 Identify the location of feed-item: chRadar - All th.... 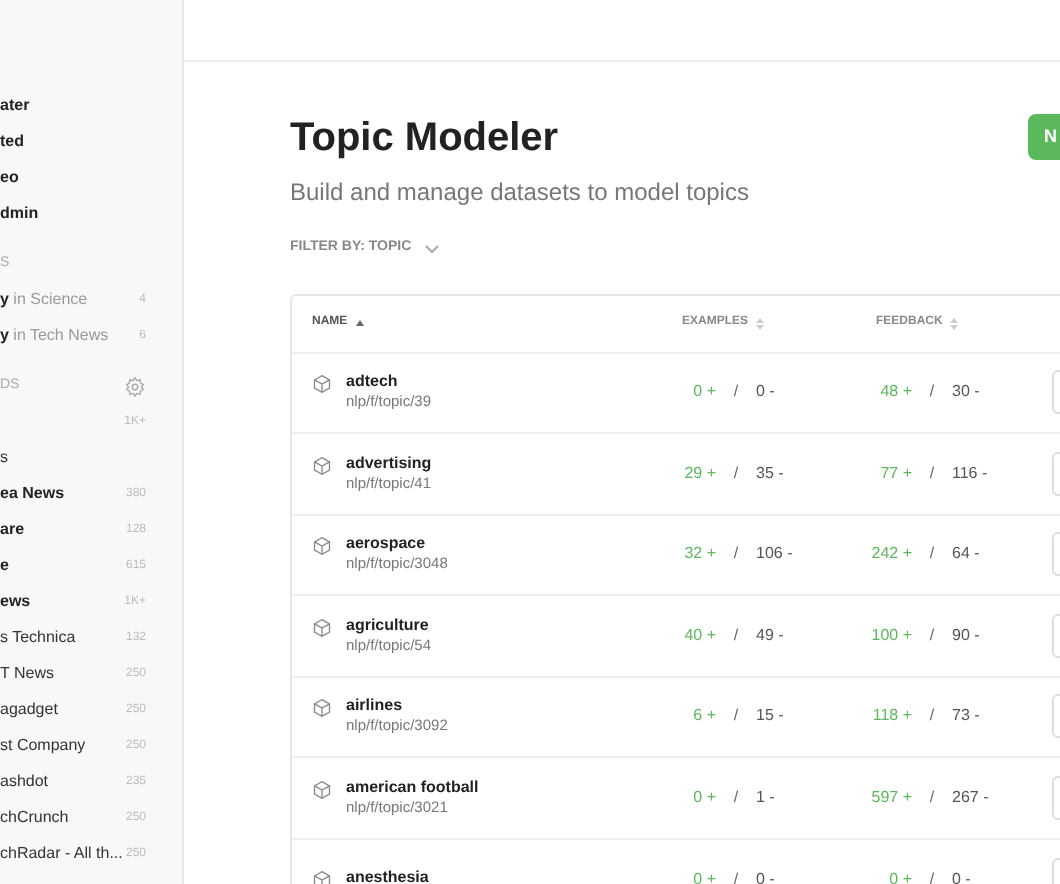
(61, 854).